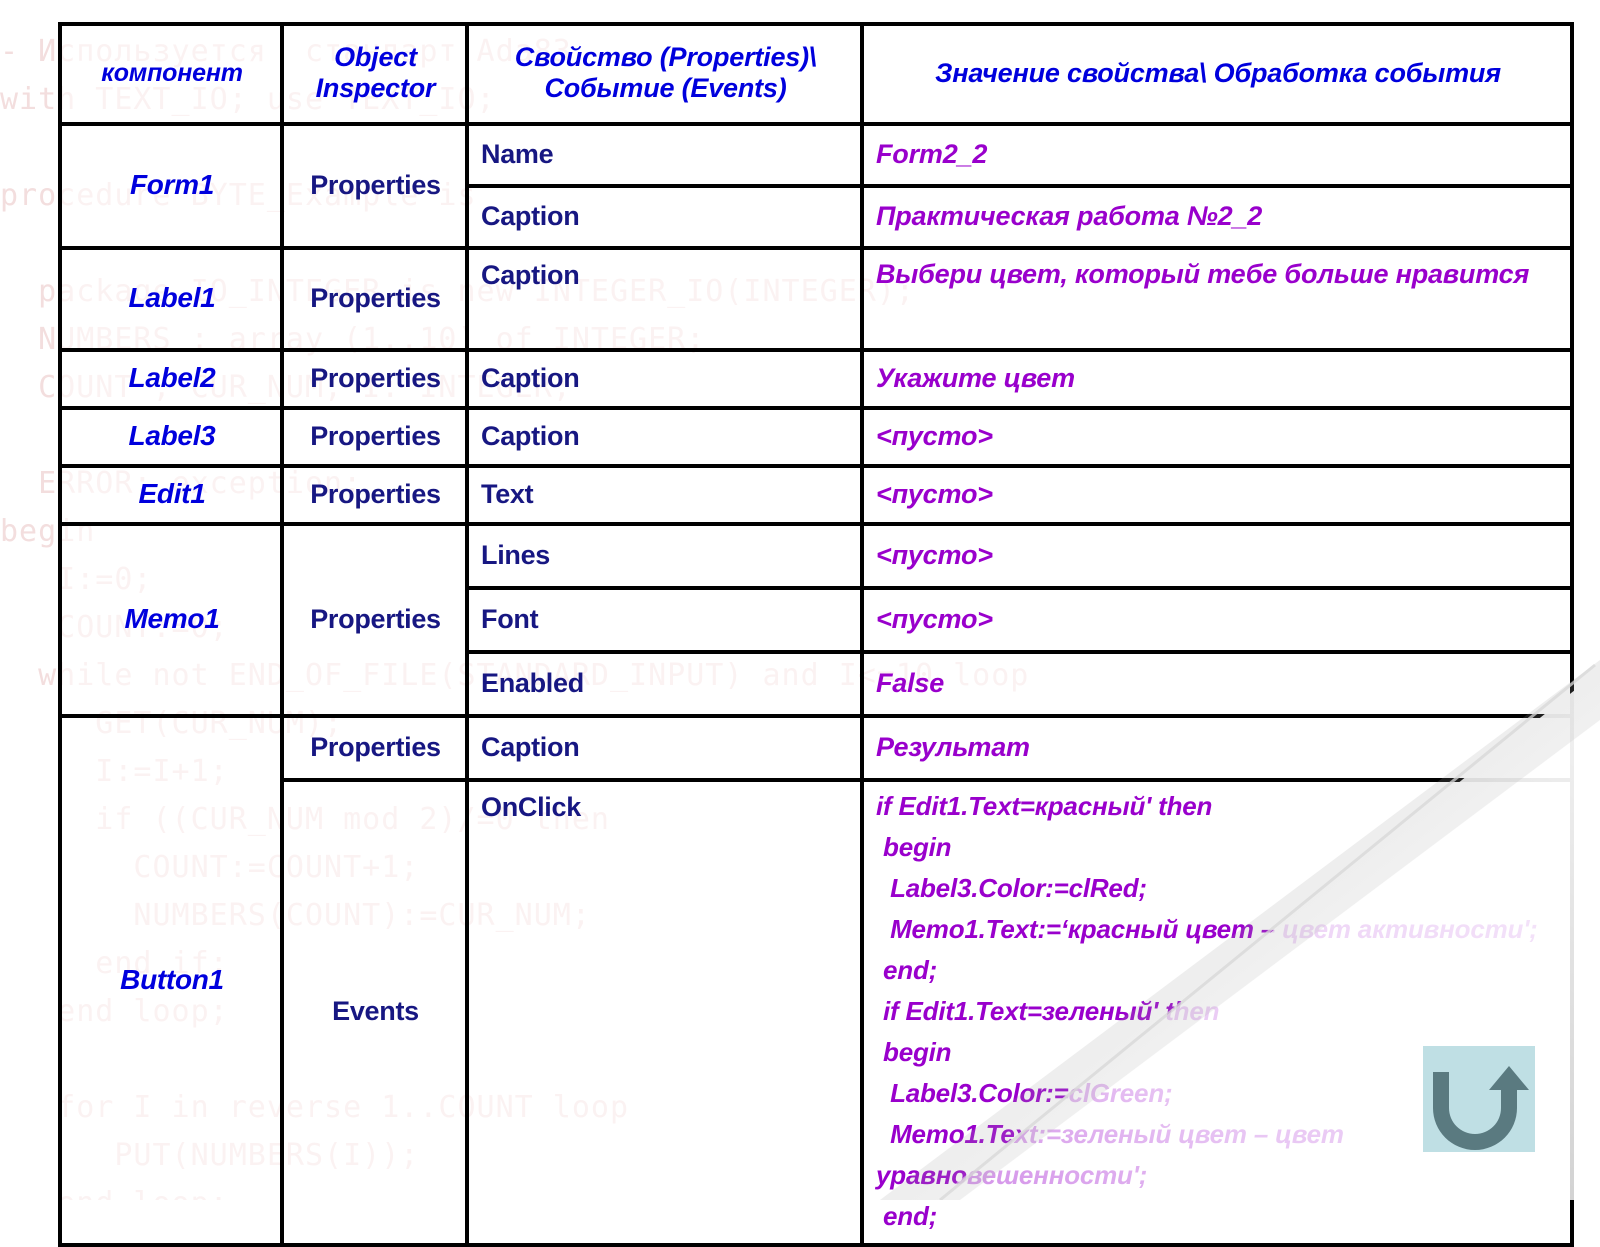 The width and height of the screenshot is (1600, 1247). Describe the element at coordinates (1217, 748) in the screenshot. I see `cell-value-button1-caption: Результат` at that location.